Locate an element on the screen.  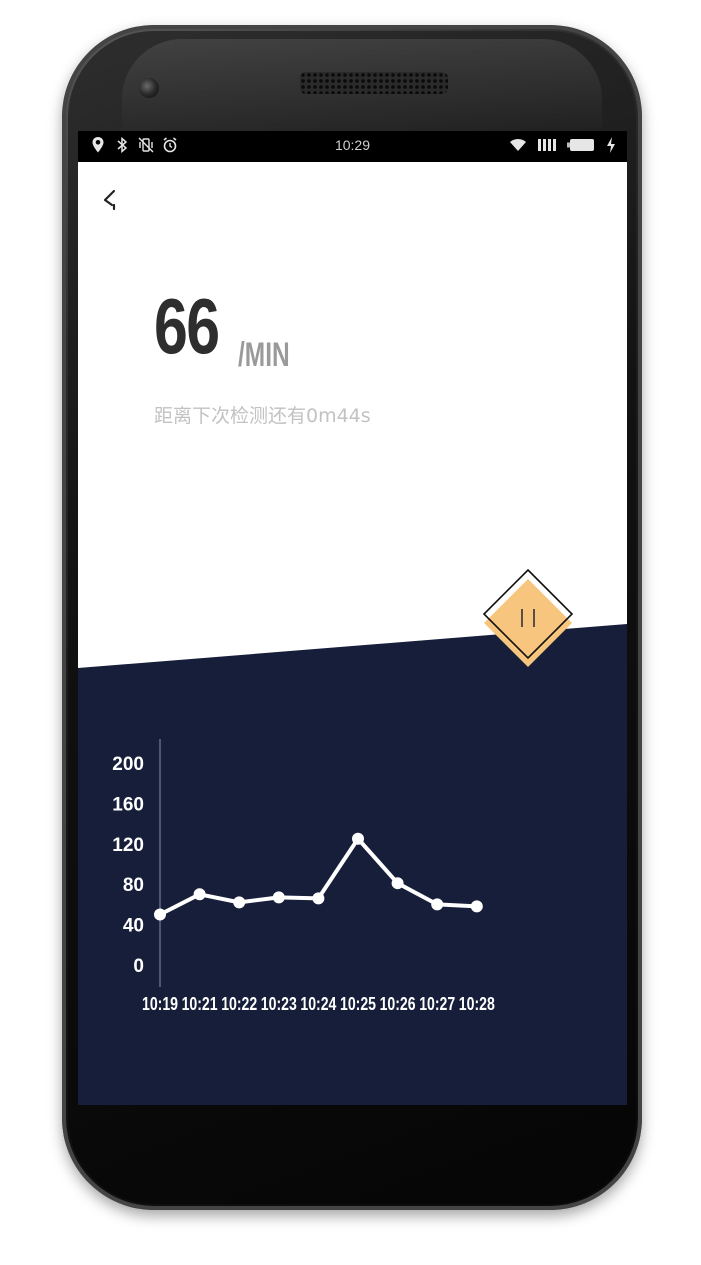
x-tick-10:26: 10:26 is located at coordinates (398, 1004).